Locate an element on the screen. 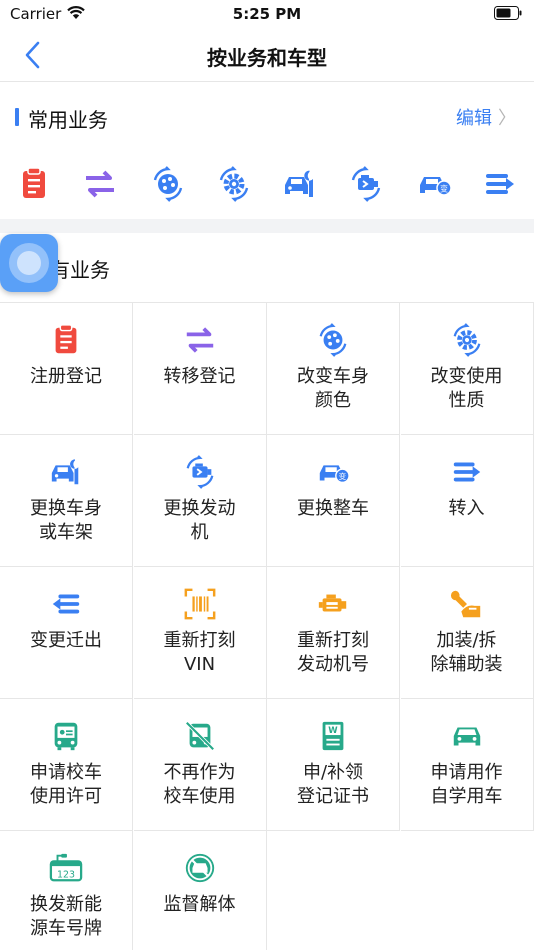 Image resolution: width=534 pixels, height=950 pixels. service-tile: 转移登记 is located at coordinates (200, 369).